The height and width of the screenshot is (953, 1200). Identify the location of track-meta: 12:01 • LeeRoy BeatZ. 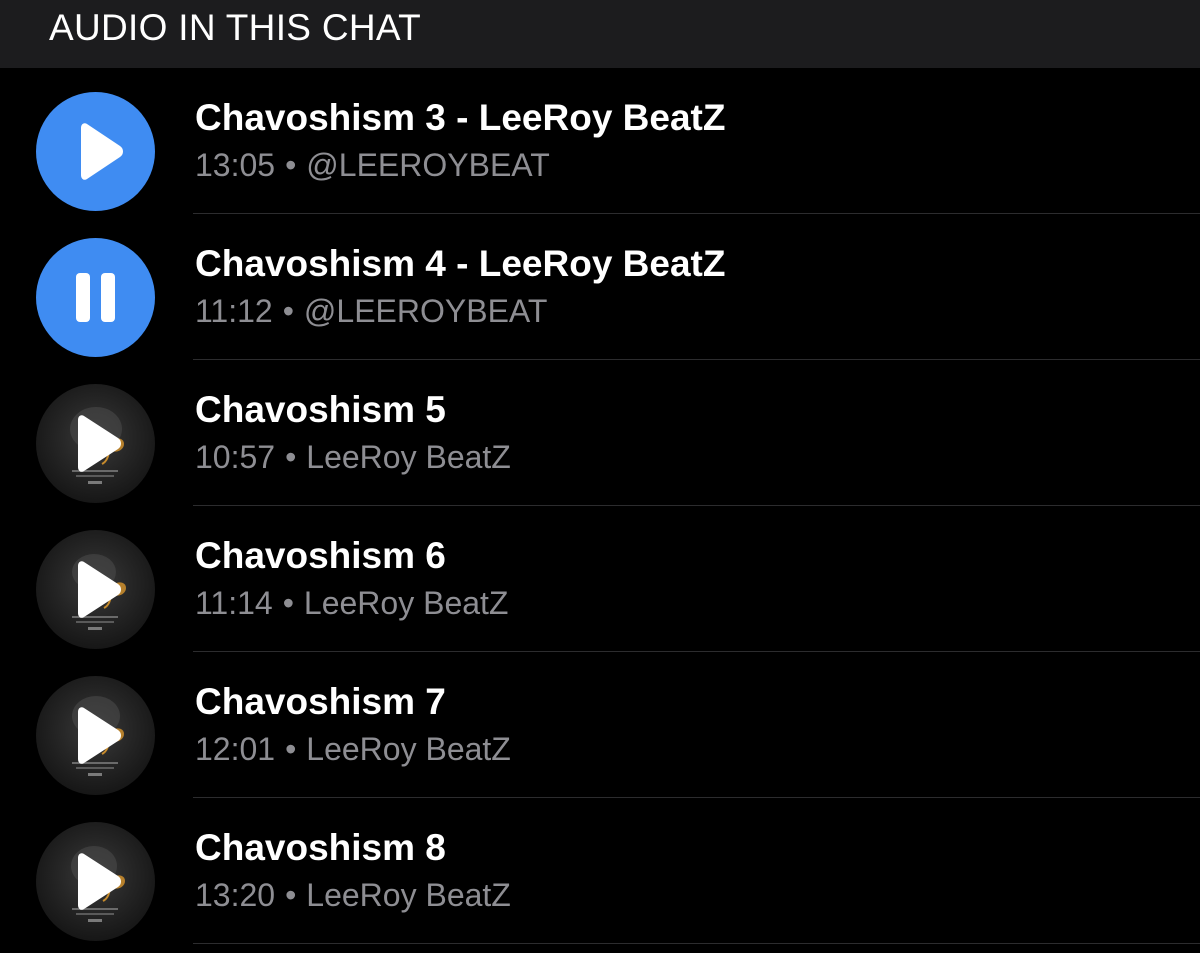
(353, 749).